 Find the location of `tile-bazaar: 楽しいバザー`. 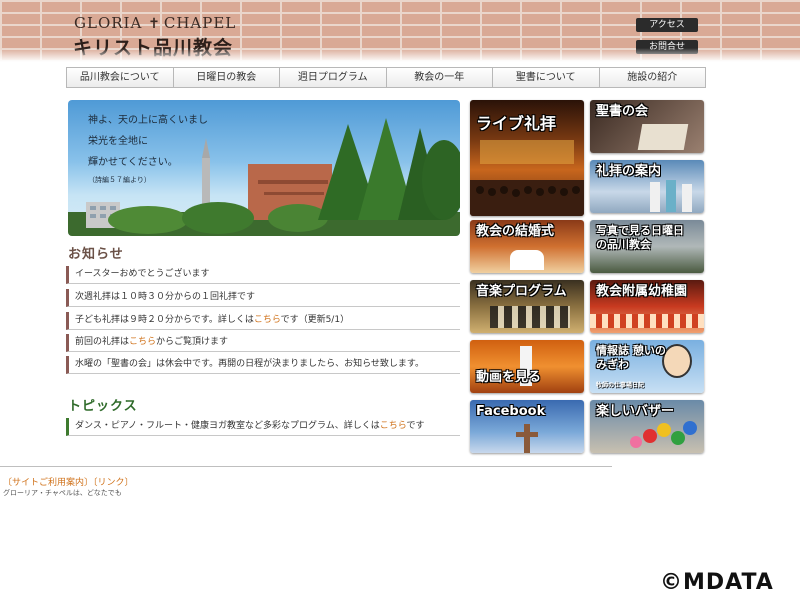

tile-bazaar: 楽しいバザー is located at coordinates (647, 426).